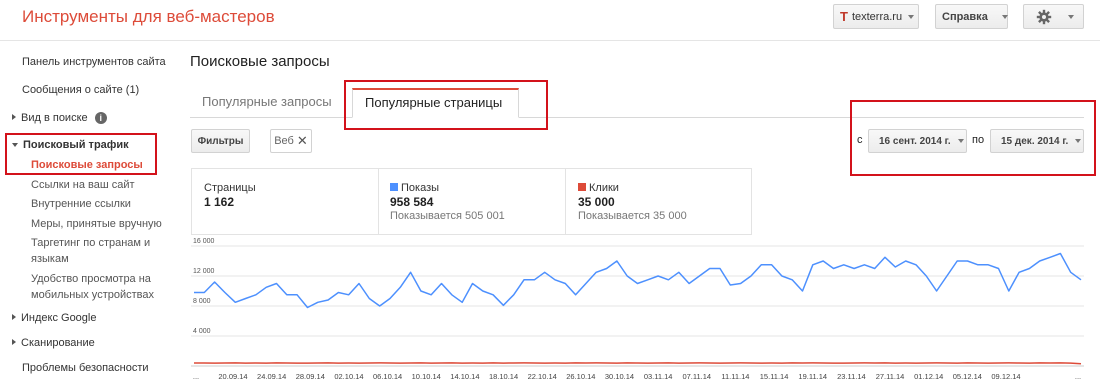  Describe the element at coordinates (232, 376) in the screenshot. I see `x-tick-label: 20.09.14` at that location.